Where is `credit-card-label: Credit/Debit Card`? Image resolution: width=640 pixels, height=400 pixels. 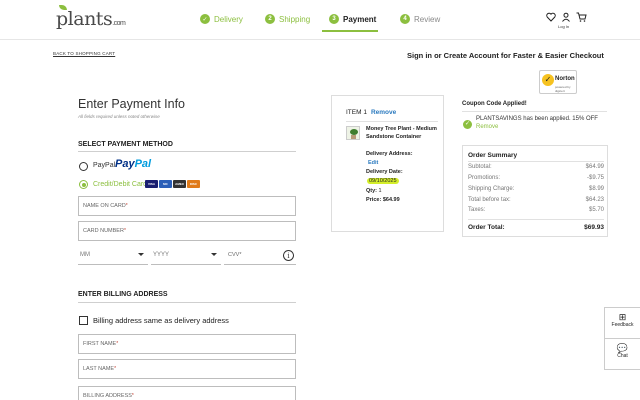
credit-card-label: Credit/Debit Card is located at coordinates (120, 184).